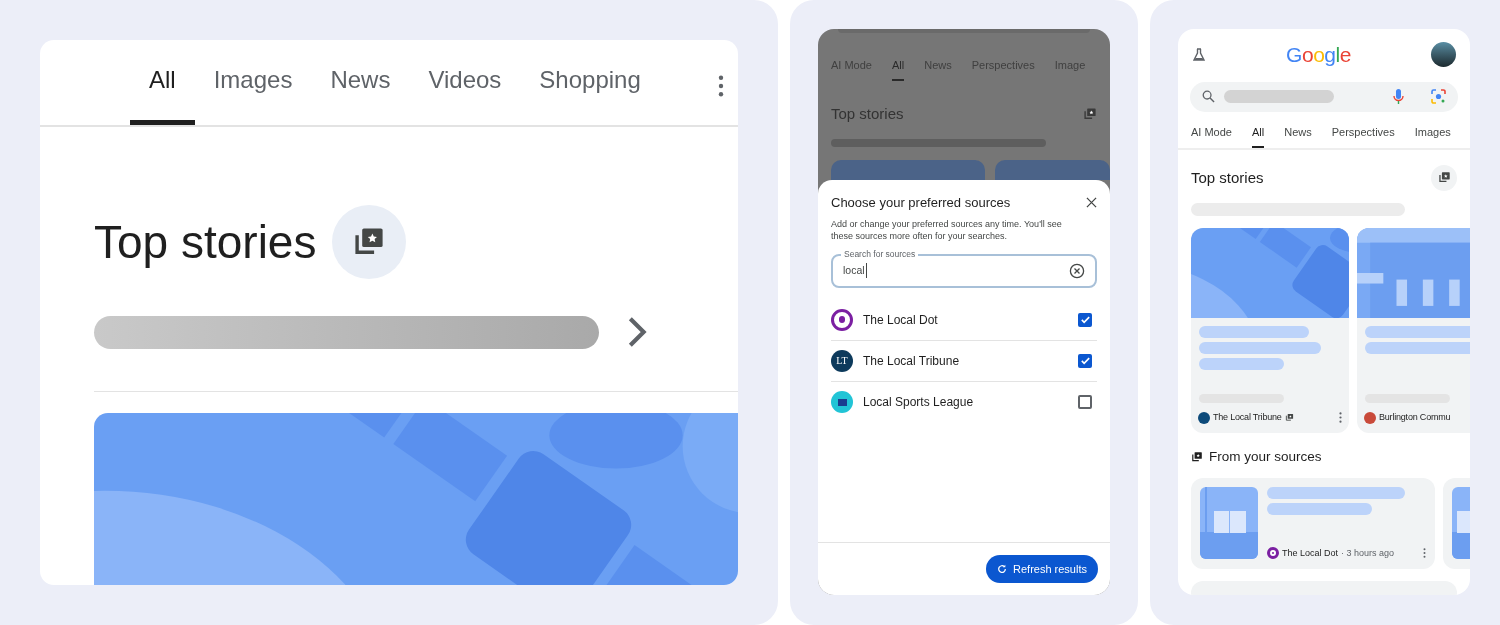  Describe the element at coordinates (1199, 54) in the screenshot. I see `flask-icon` at that location.